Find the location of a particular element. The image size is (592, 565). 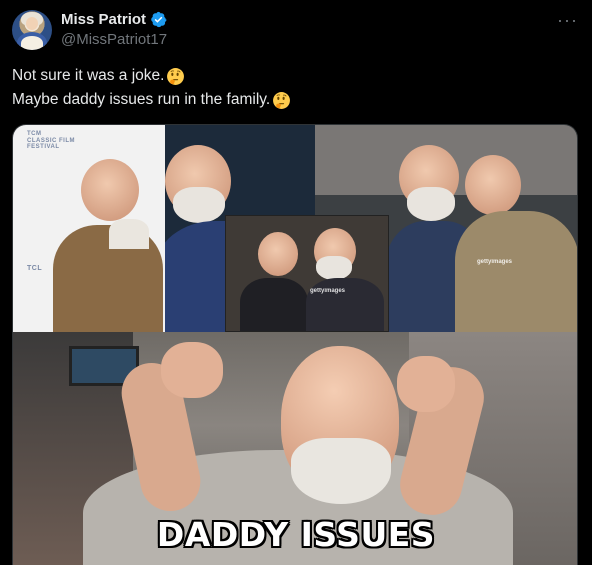

meme-man-beard is located at coordinates (341, 471).